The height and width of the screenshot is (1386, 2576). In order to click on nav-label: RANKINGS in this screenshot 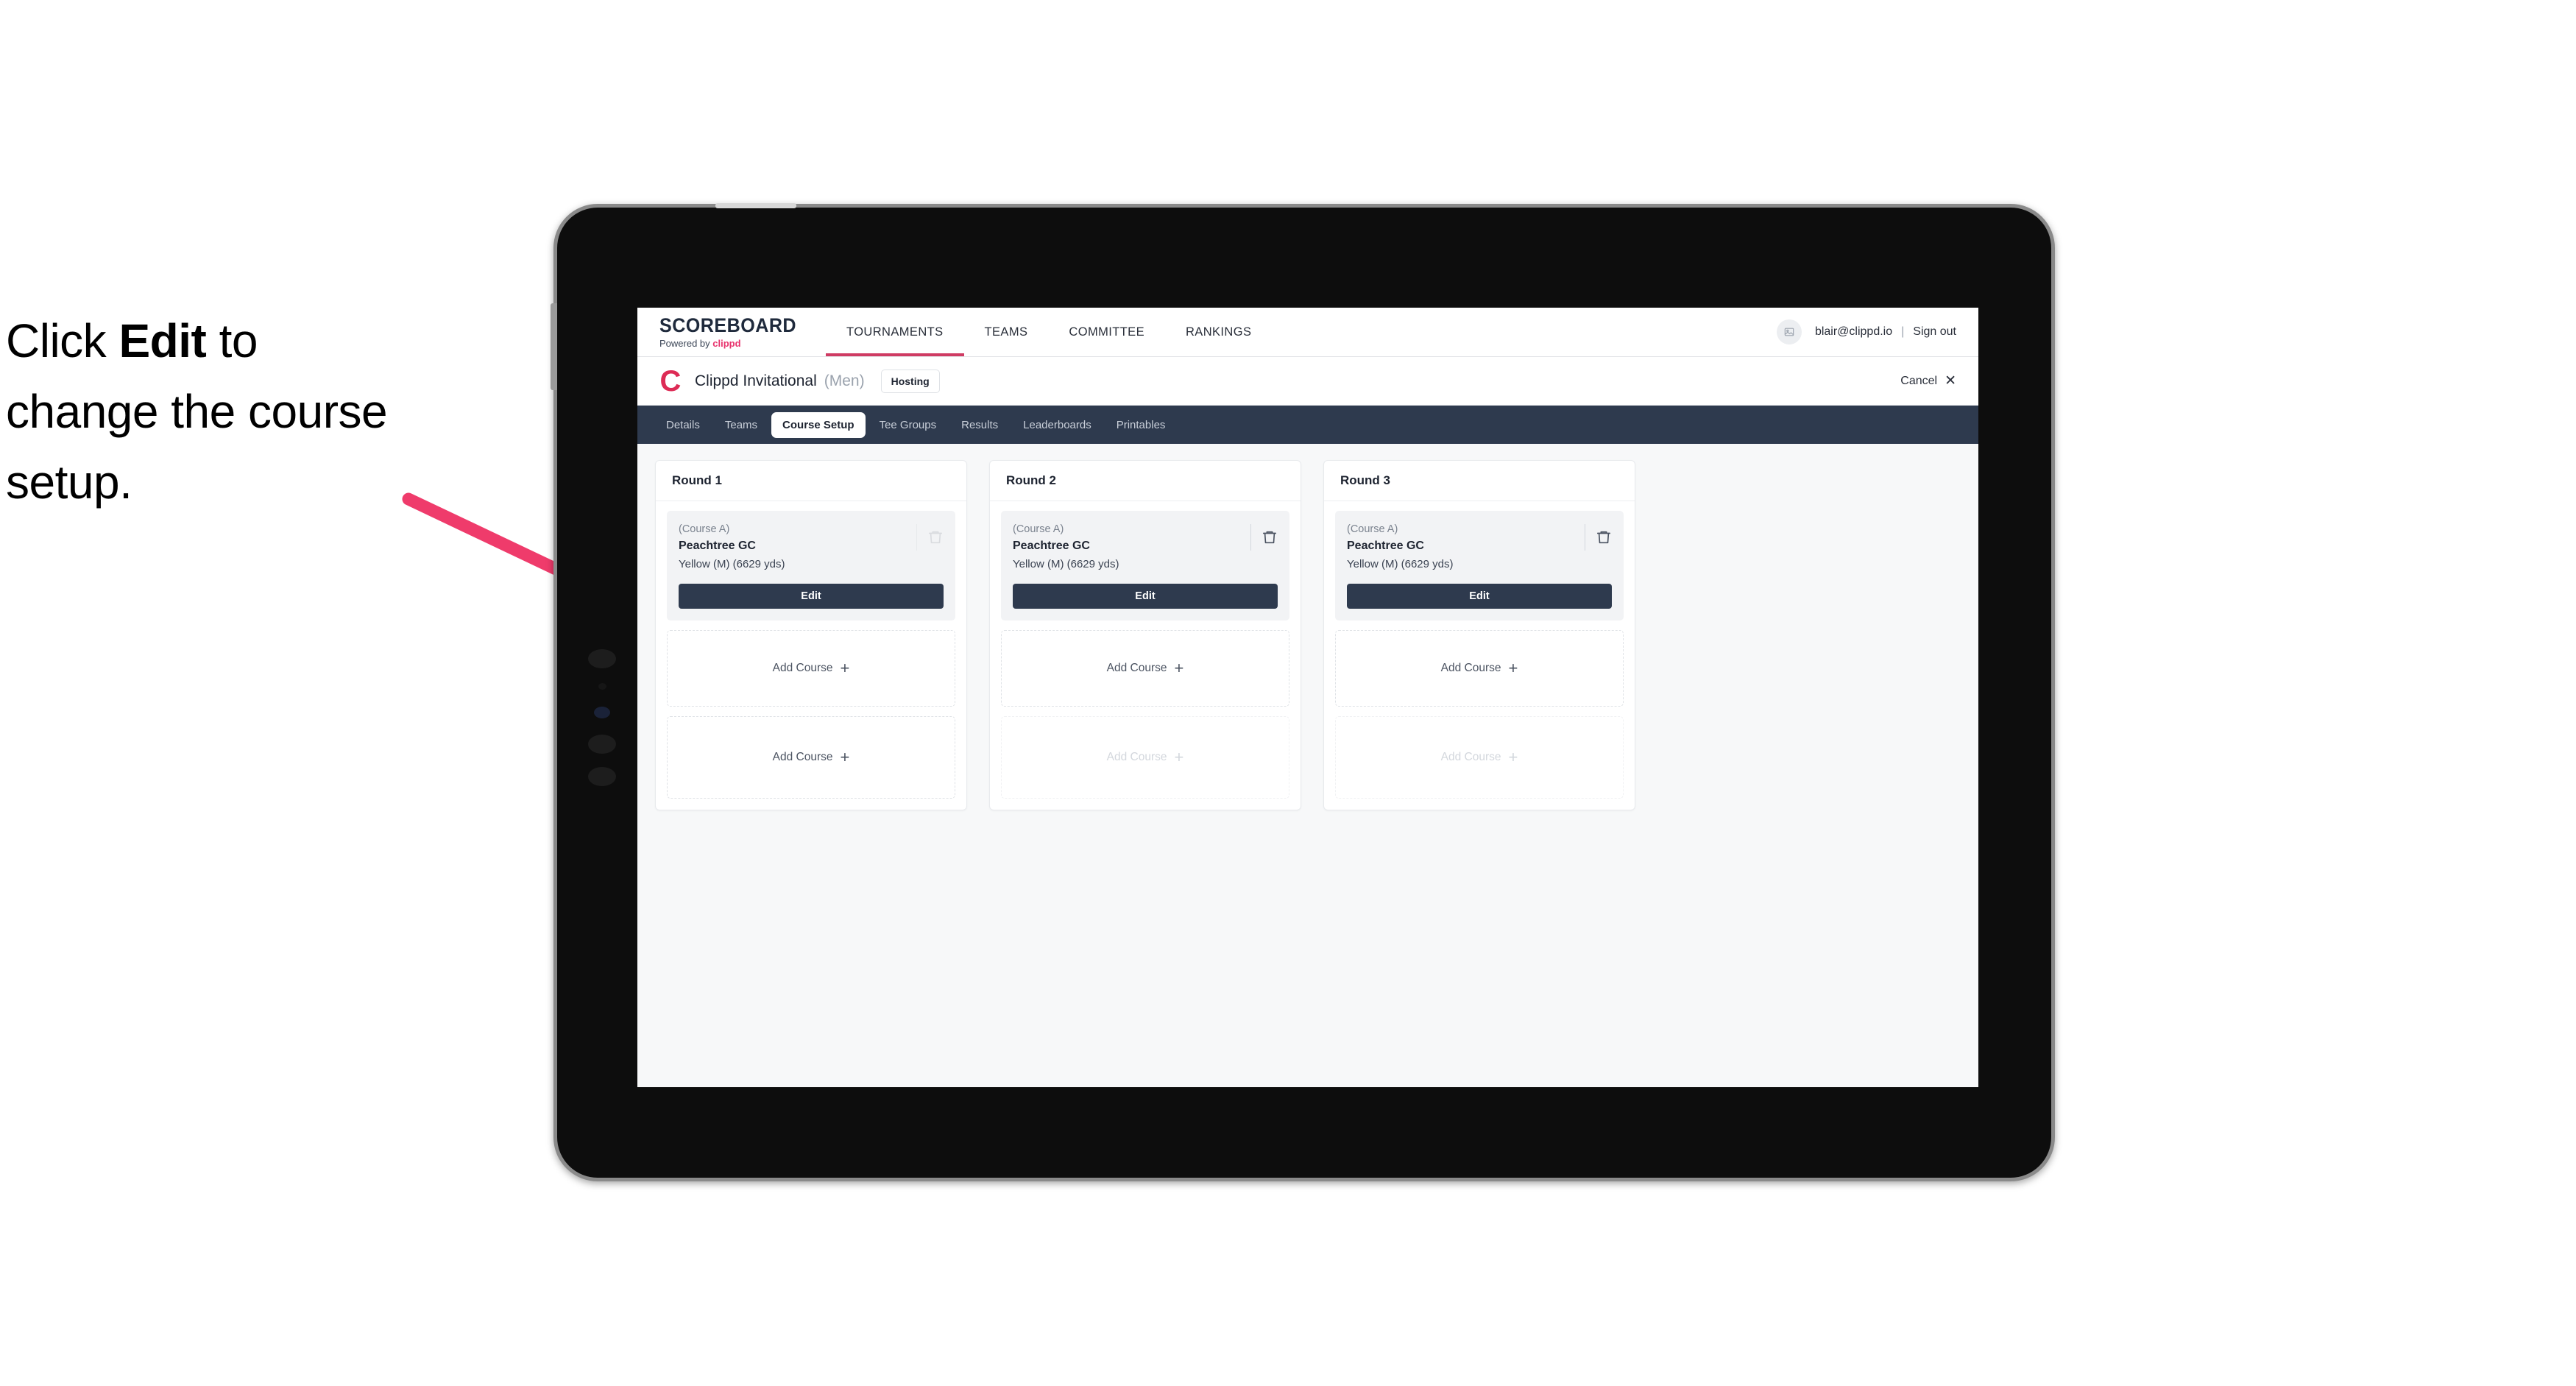, I will do `click(1218, 332)`.